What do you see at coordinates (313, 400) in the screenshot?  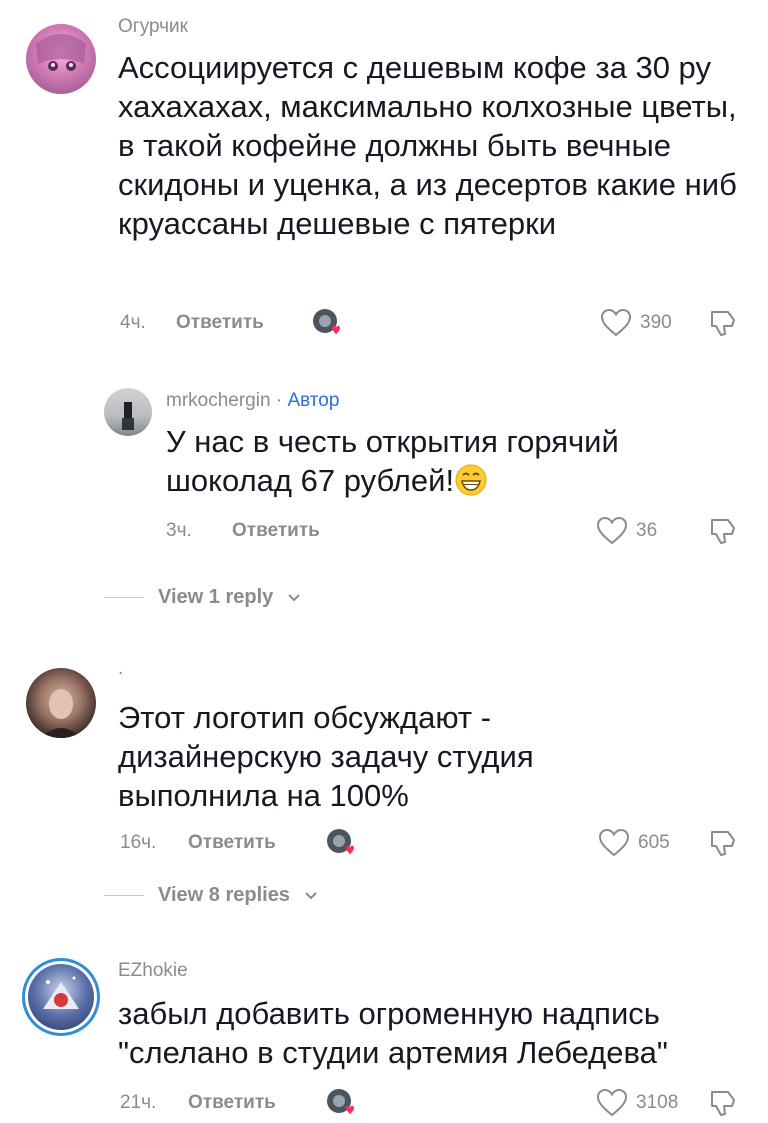 I see `author-badge: Автор` at bounding box center [313, 400].